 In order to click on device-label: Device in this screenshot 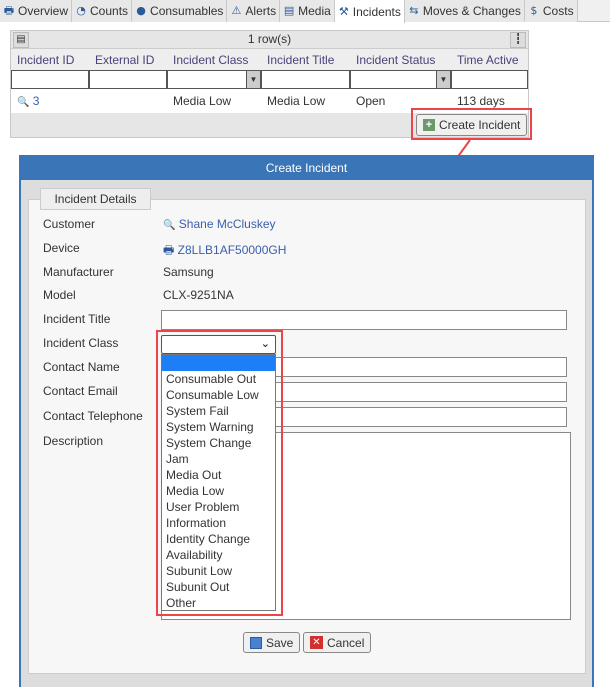, I will do `click(61, 248)`.